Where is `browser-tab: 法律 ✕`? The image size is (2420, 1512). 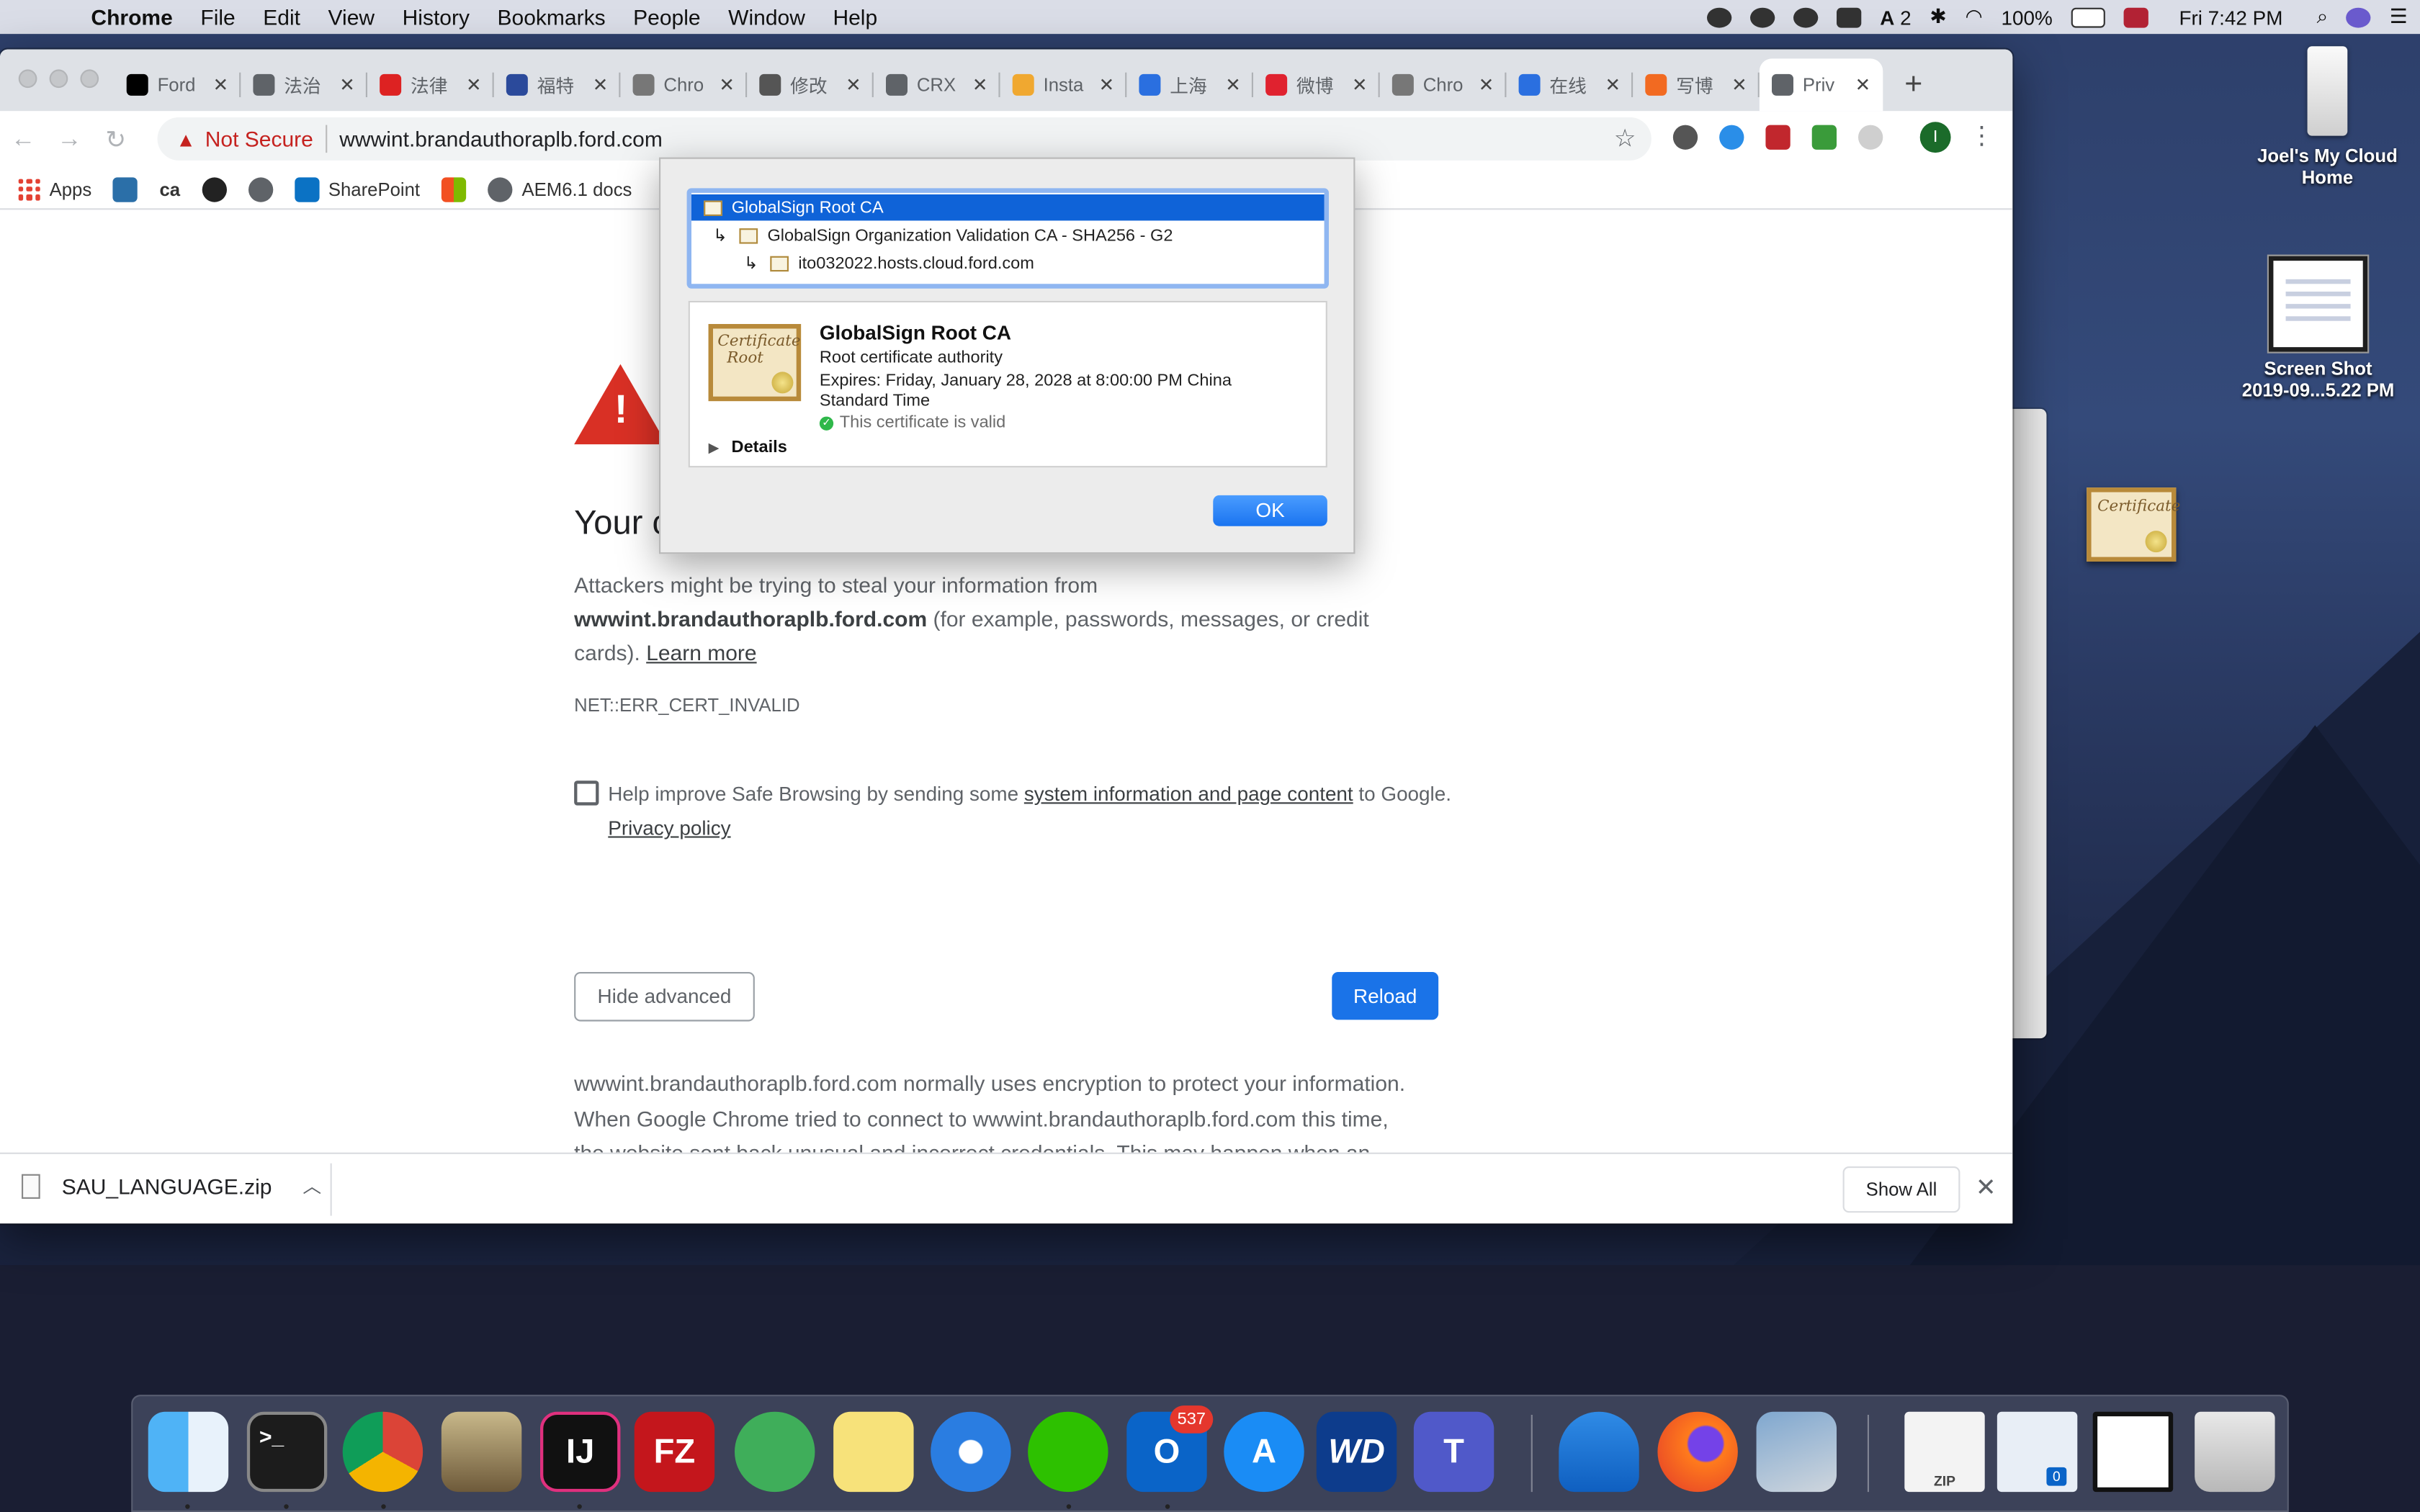 browser-tab: 法律 ✕ is located at coordinates (430, 84).